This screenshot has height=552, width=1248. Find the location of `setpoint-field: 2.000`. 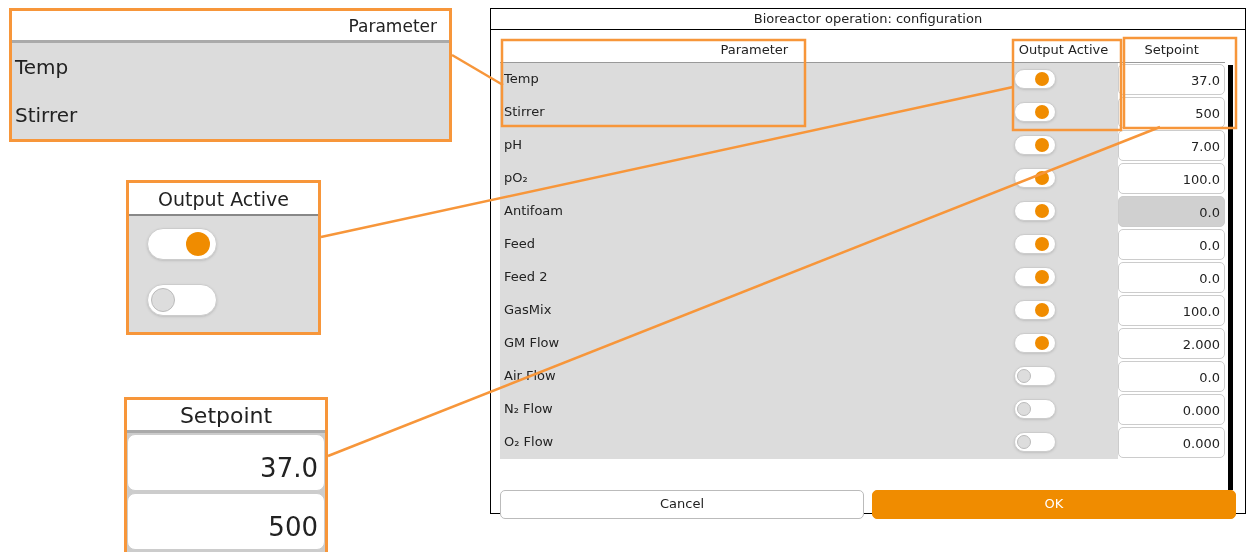

setpoint-field: 2.000 is located at coordinates (1171, 343).